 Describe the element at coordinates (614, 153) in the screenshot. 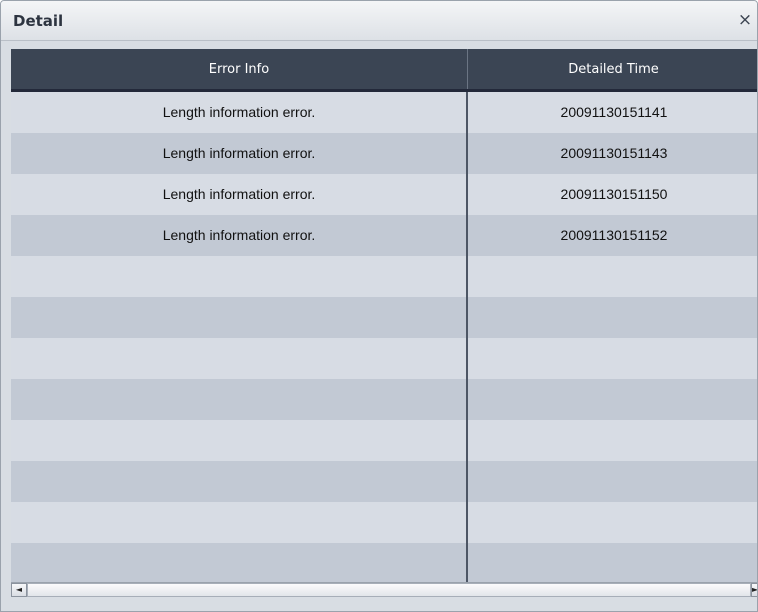

I see `detailed-time-cell: 20091130151143` at that location.